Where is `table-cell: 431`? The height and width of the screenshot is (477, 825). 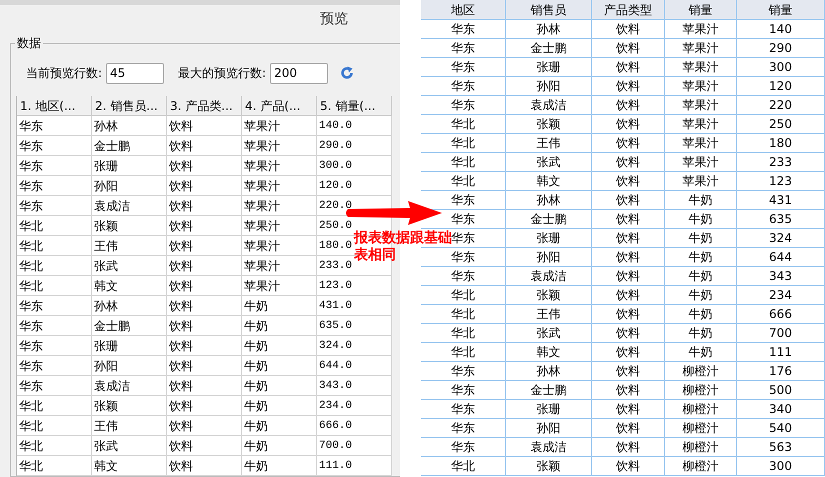
table-cell: 431 is located at coordinates (781, 200).